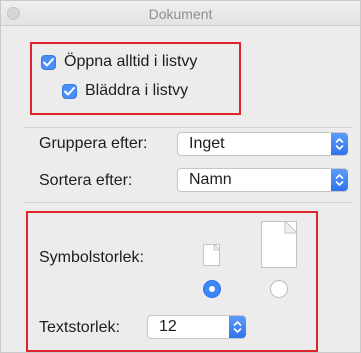 The width and height of the screenshot is (361, 353). What do you see at coordinates (137, 90) in the screenshot?
I see `browse-list-label: Bläddra i listvy` at bounding box center [137, 90].